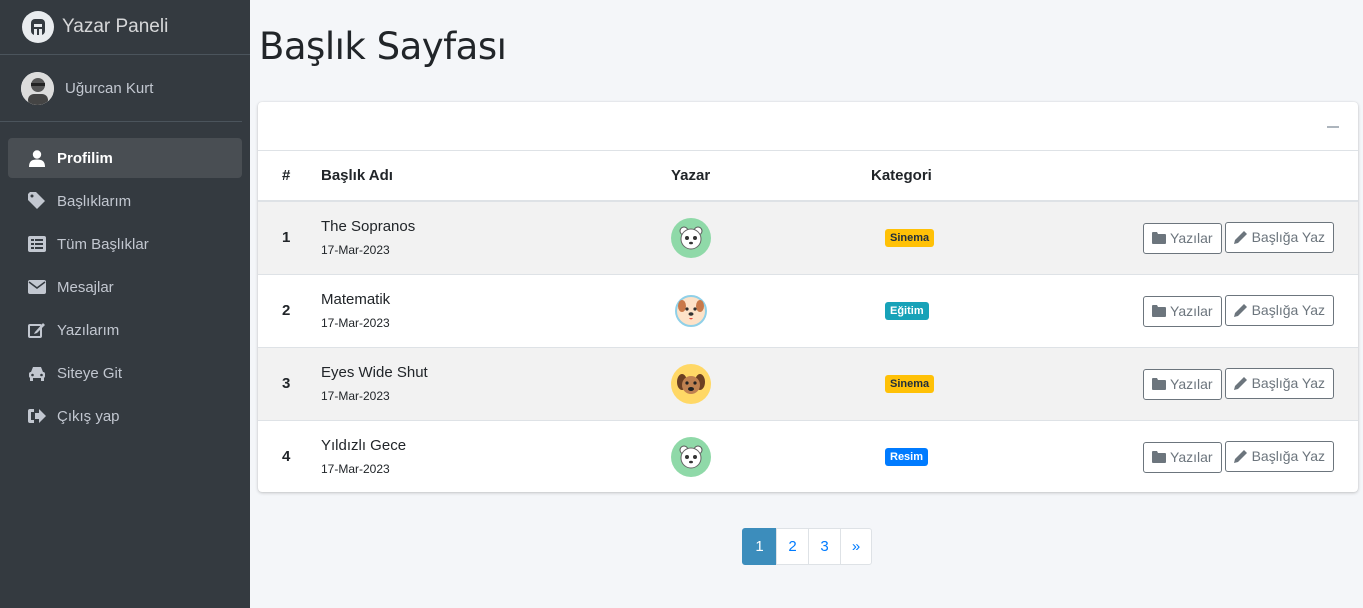 This screenshot has height=608, width=1363. What do you see at coordinates (115, 26) in the screenshot?
I see `brand-text: Yazar Paneli` at bounding box center [115, 26].